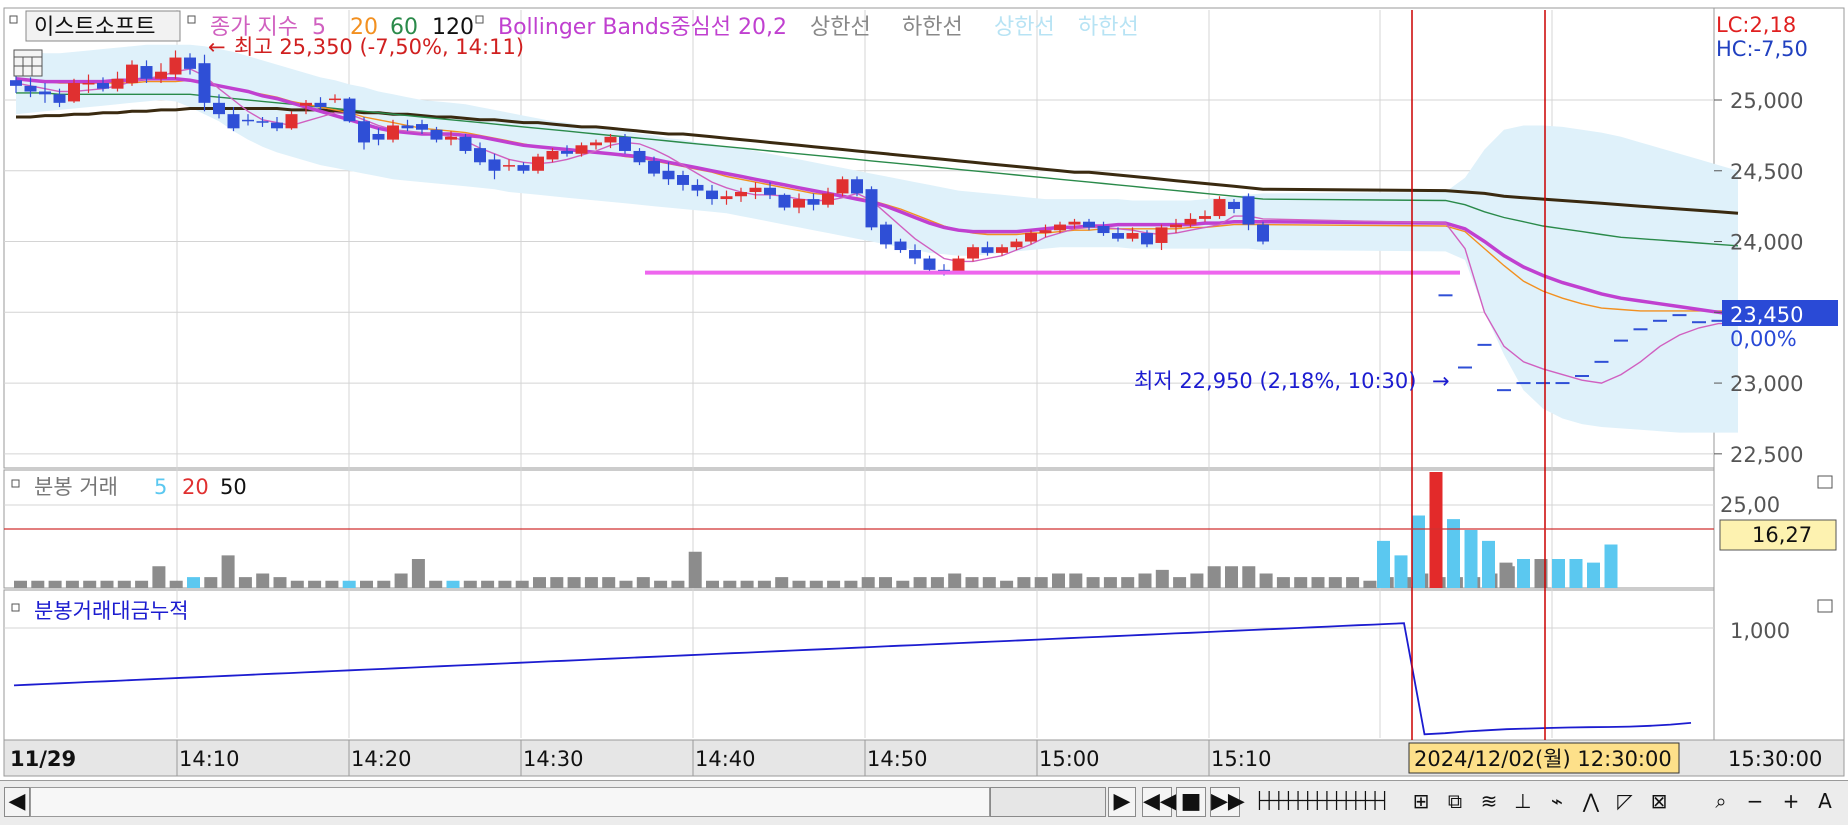 The width and height of the screenshot is (1848, 825). What do you see at coordinates (1108, 27) in the screenshot?
I see `legend-bb-lower2: 하한선` at bounding box center [1108, 27].